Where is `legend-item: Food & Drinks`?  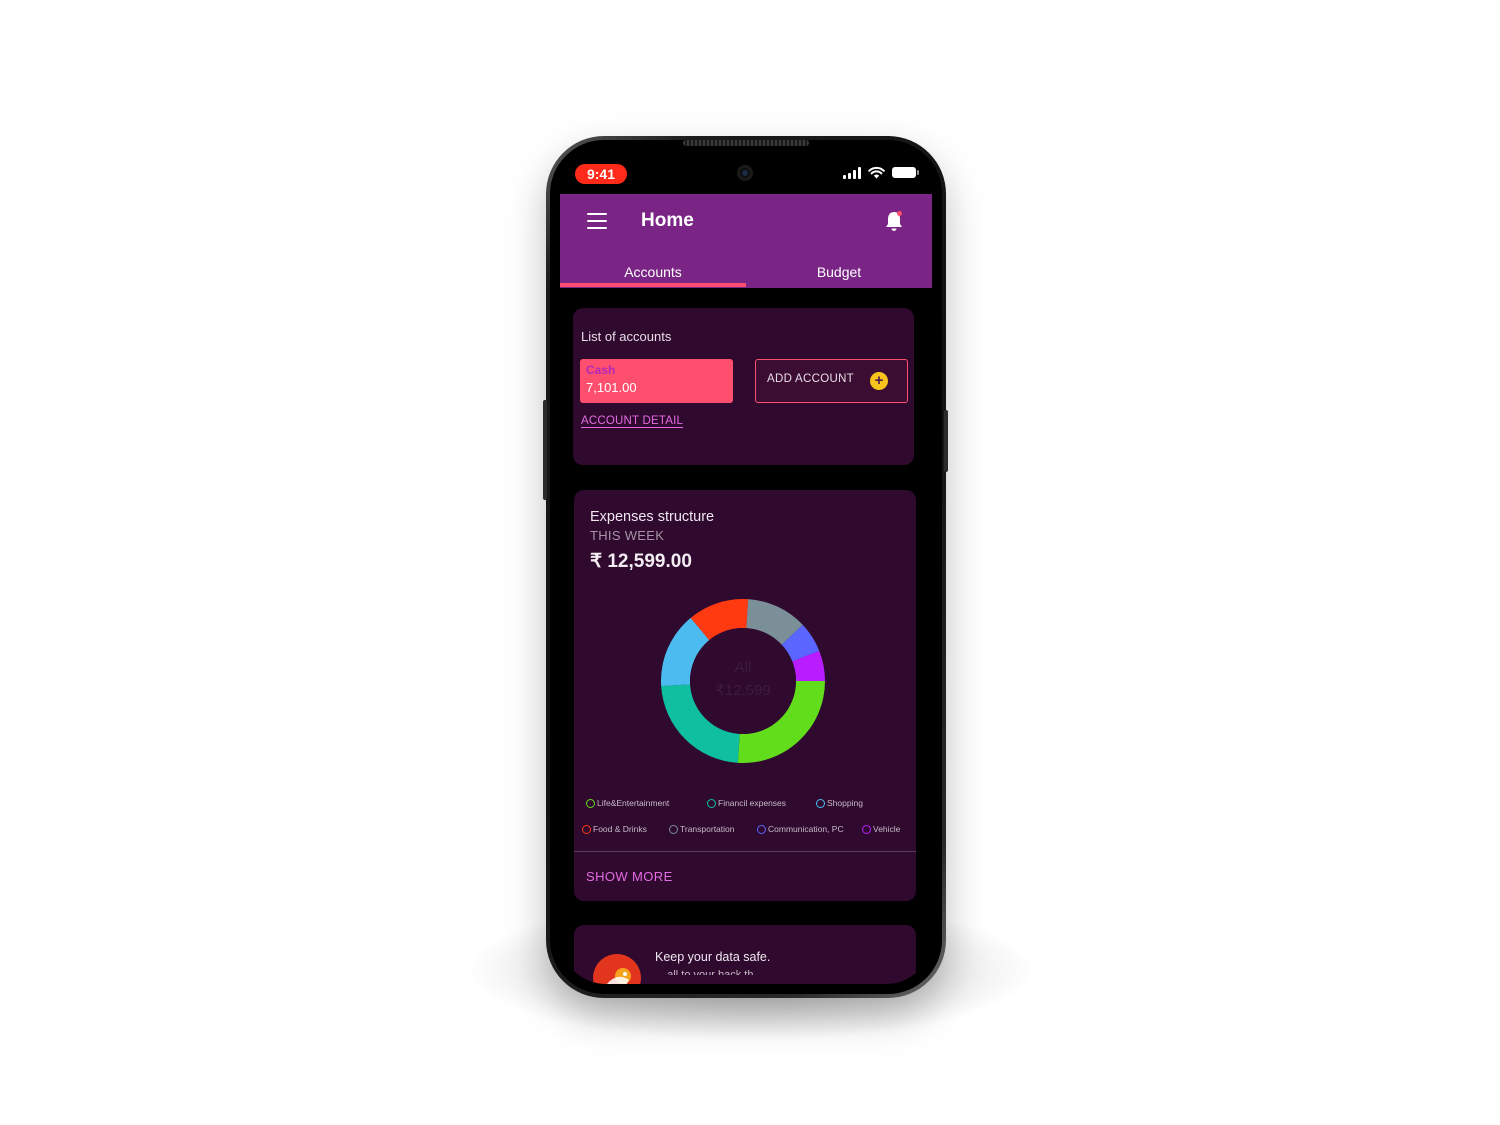 legend-item: Food & Drinks is located at coordinates (614, 829).